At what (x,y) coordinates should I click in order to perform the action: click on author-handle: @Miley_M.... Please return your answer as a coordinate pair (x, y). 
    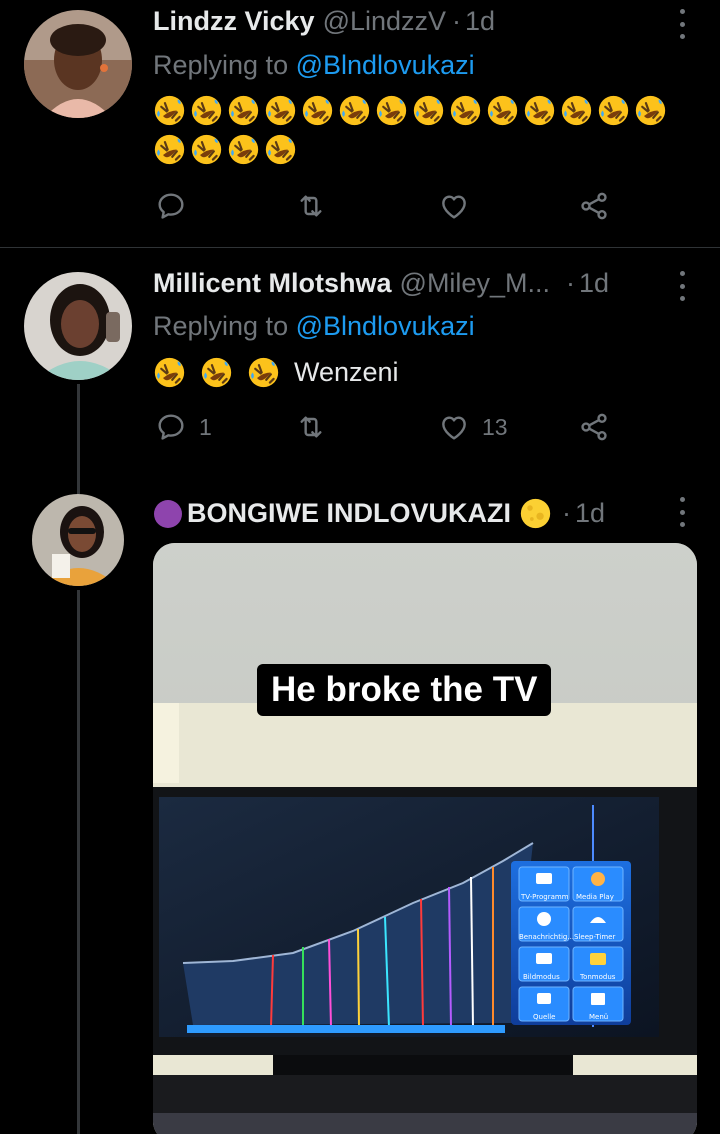
    Looking at the image, I should click on (475, 283).